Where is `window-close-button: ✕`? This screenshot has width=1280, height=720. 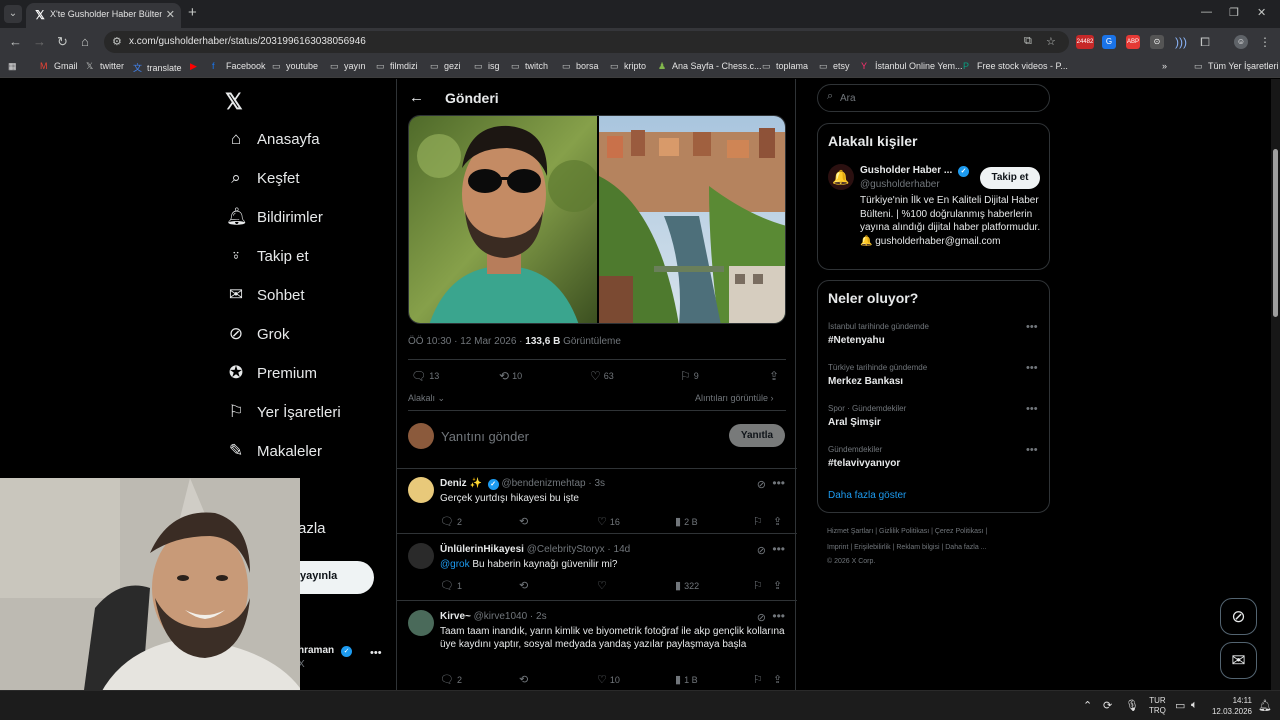
window-close-button: ✕ is located at coordinates (1261, 12).